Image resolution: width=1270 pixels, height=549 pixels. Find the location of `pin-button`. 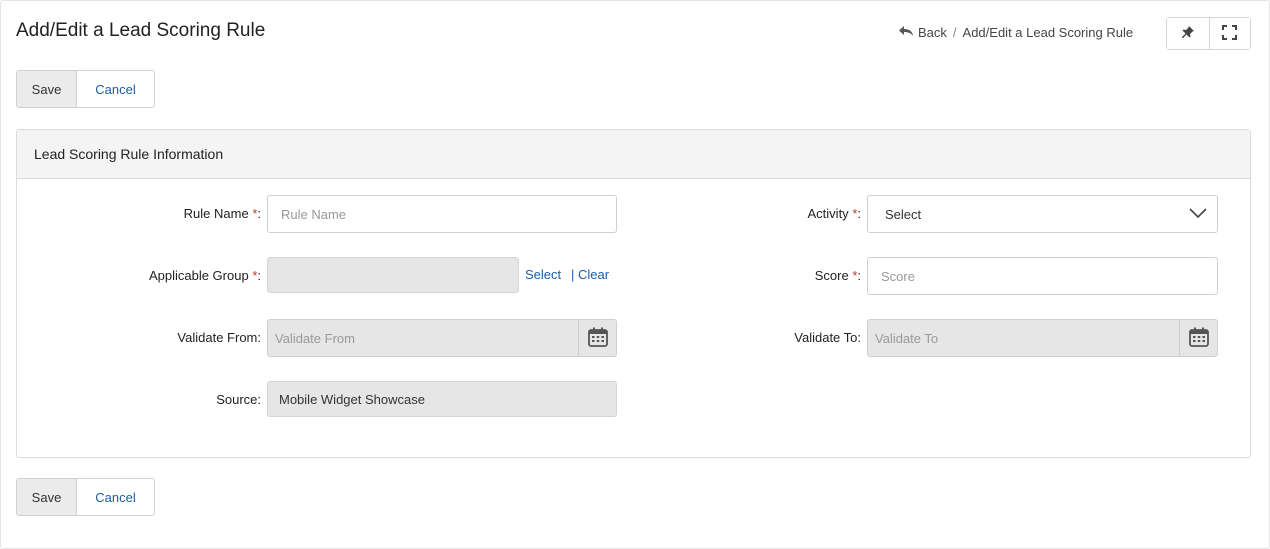

pin-button is located at coordinates (1188, 33).